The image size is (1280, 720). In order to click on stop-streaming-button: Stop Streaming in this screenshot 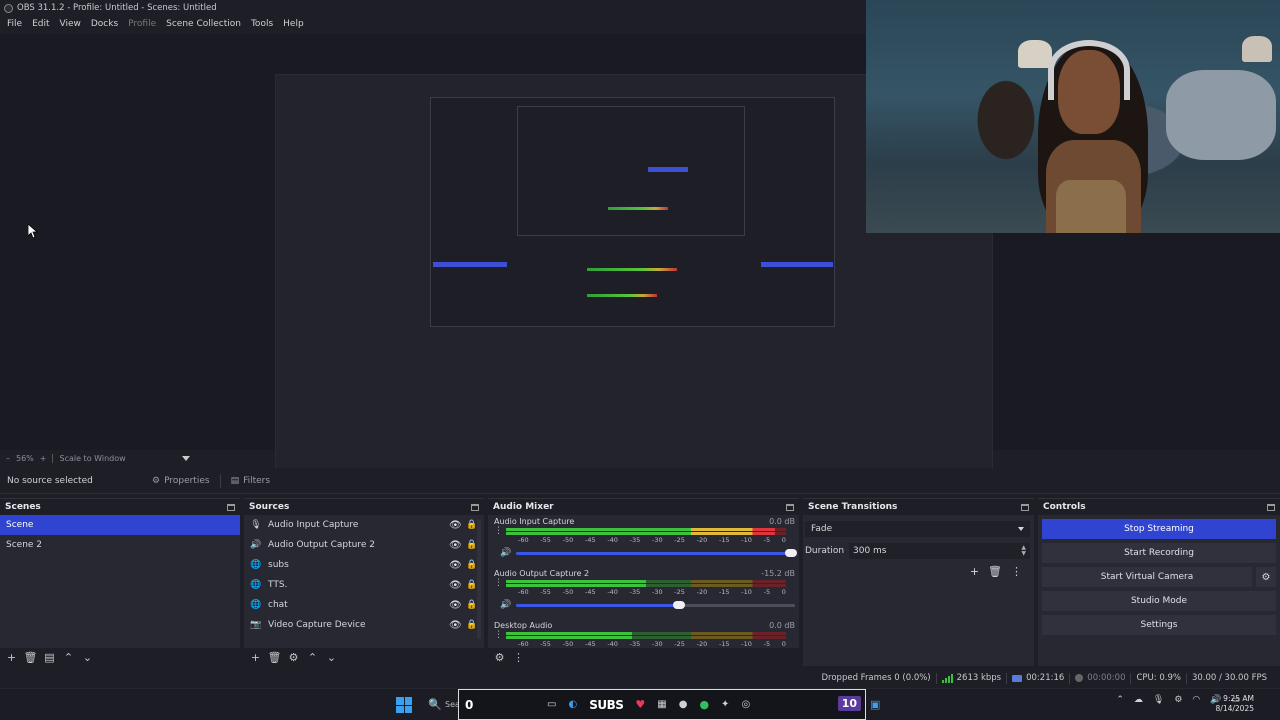, I will do `click(1159, 529)`.